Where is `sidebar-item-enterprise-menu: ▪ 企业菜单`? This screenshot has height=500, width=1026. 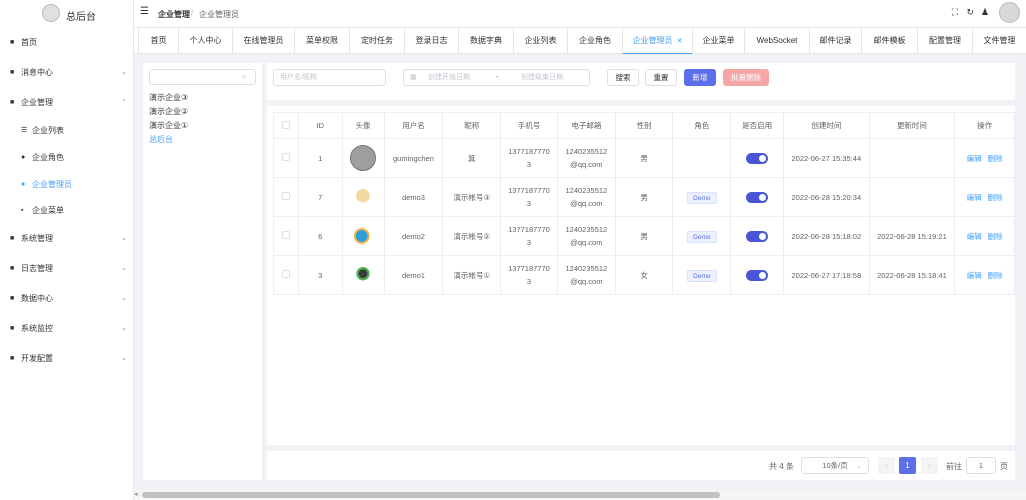
sidebar-item-enterprise-menu: ▪ 企业菜单 is located at coordinates (66, 210).